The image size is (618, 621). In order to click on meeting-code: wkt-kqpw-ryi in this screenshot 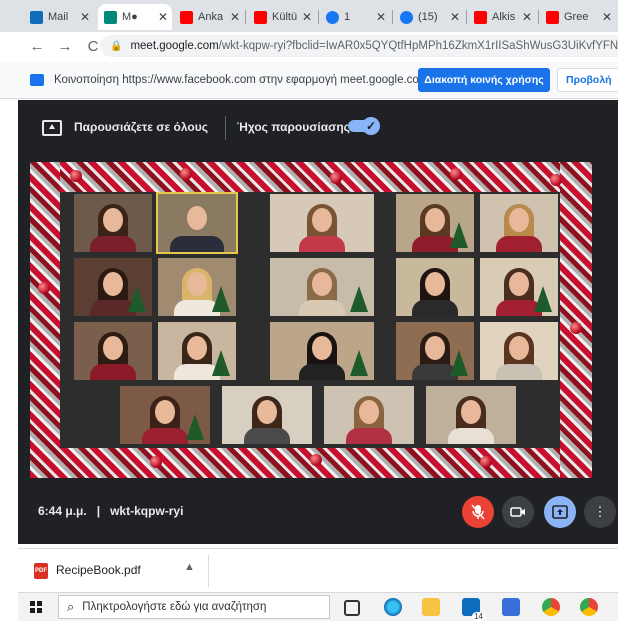, I will do `click(147, 511)`.